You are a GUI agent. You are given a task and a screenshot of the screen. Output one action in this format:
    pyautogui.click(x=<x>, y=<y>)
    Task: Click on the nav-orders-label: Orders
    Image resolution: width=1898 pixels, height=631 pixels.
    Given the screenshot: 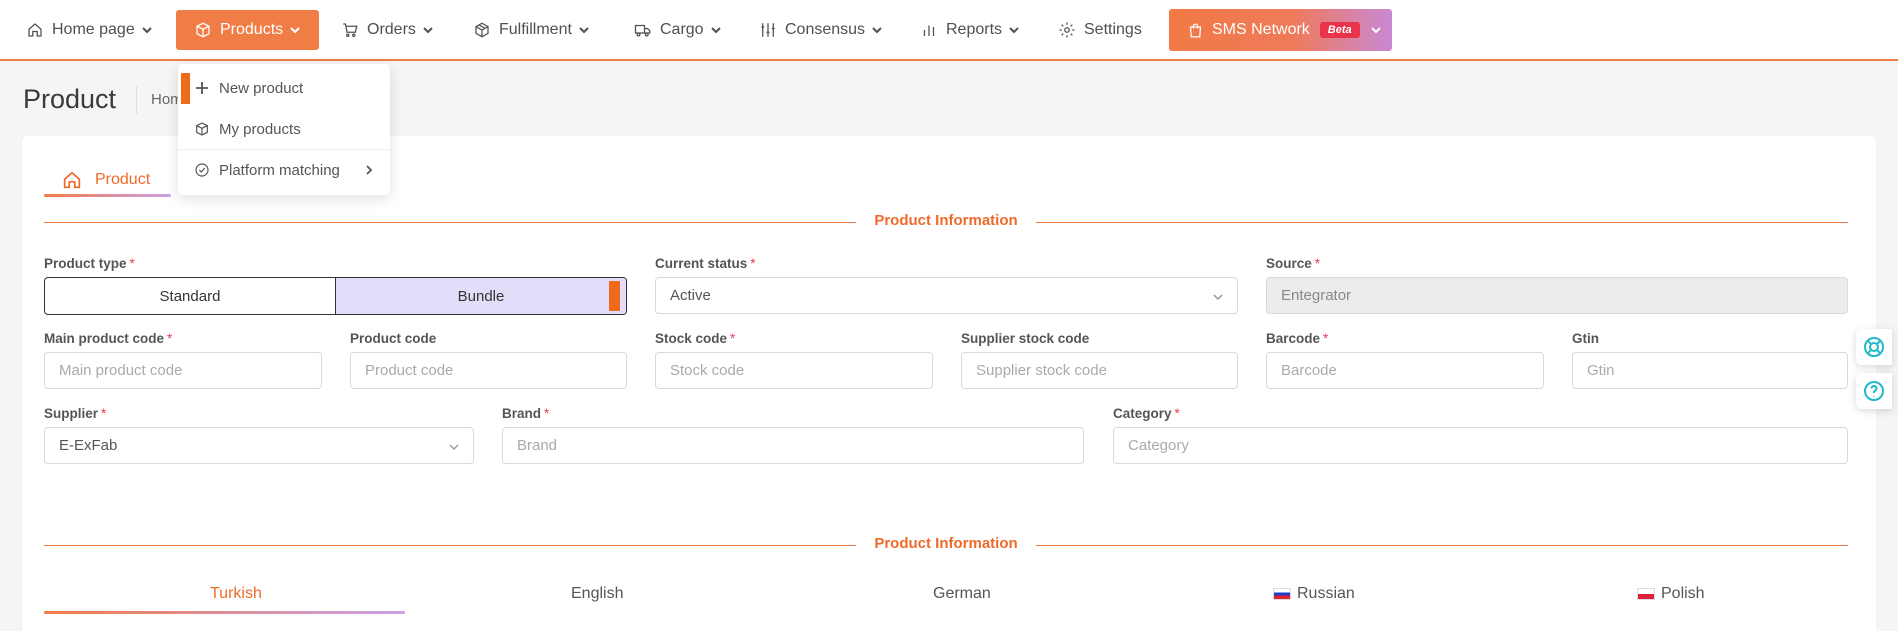 What is the action you would take?
    pyautogui.click(x=391, y=29)
    